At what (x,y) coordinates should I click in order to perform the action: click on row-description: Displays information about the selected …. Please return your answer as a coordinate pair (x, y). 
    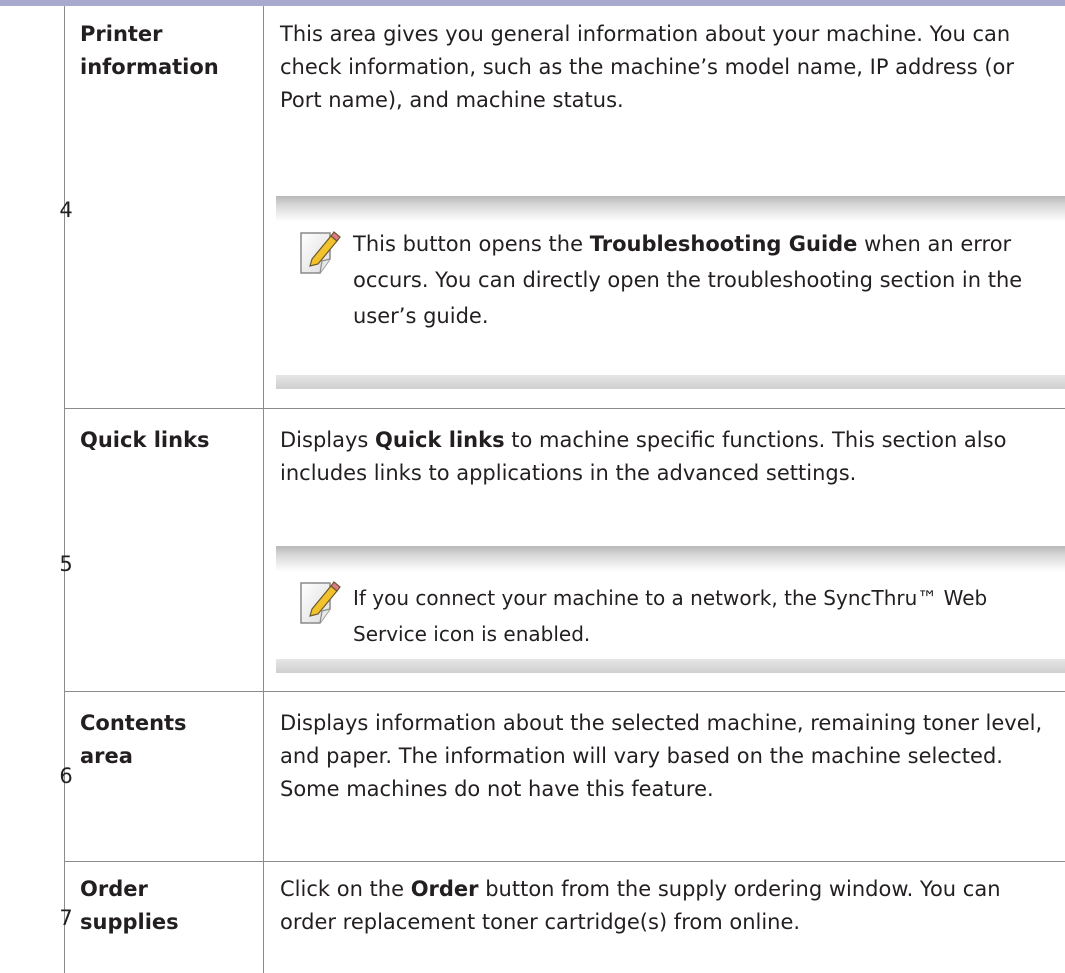
    Looking at the image, I should click on (665, 756).